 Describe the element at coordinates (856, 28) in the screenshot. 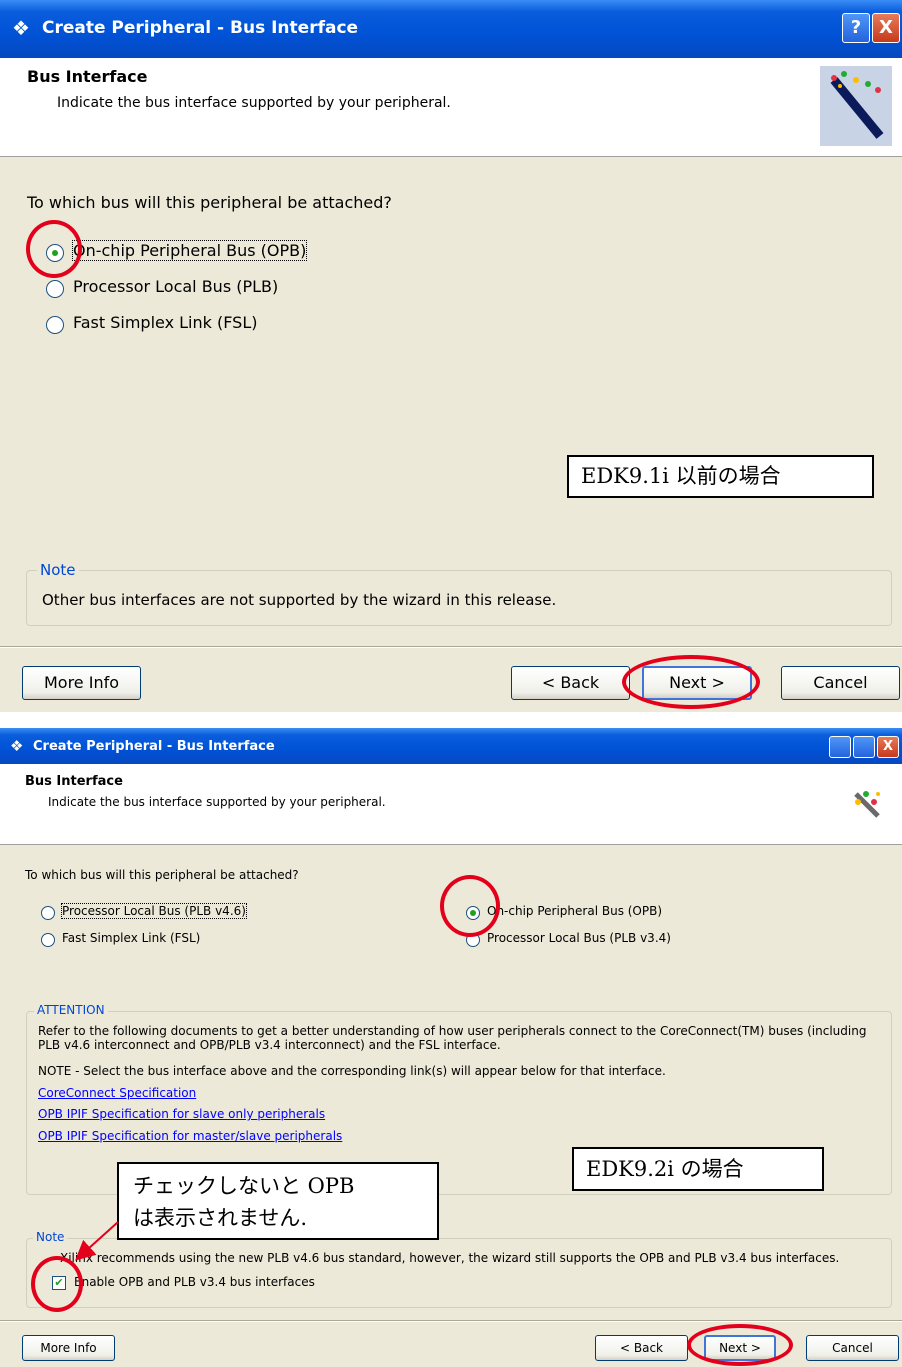

I see `help-button: ?` at that location.